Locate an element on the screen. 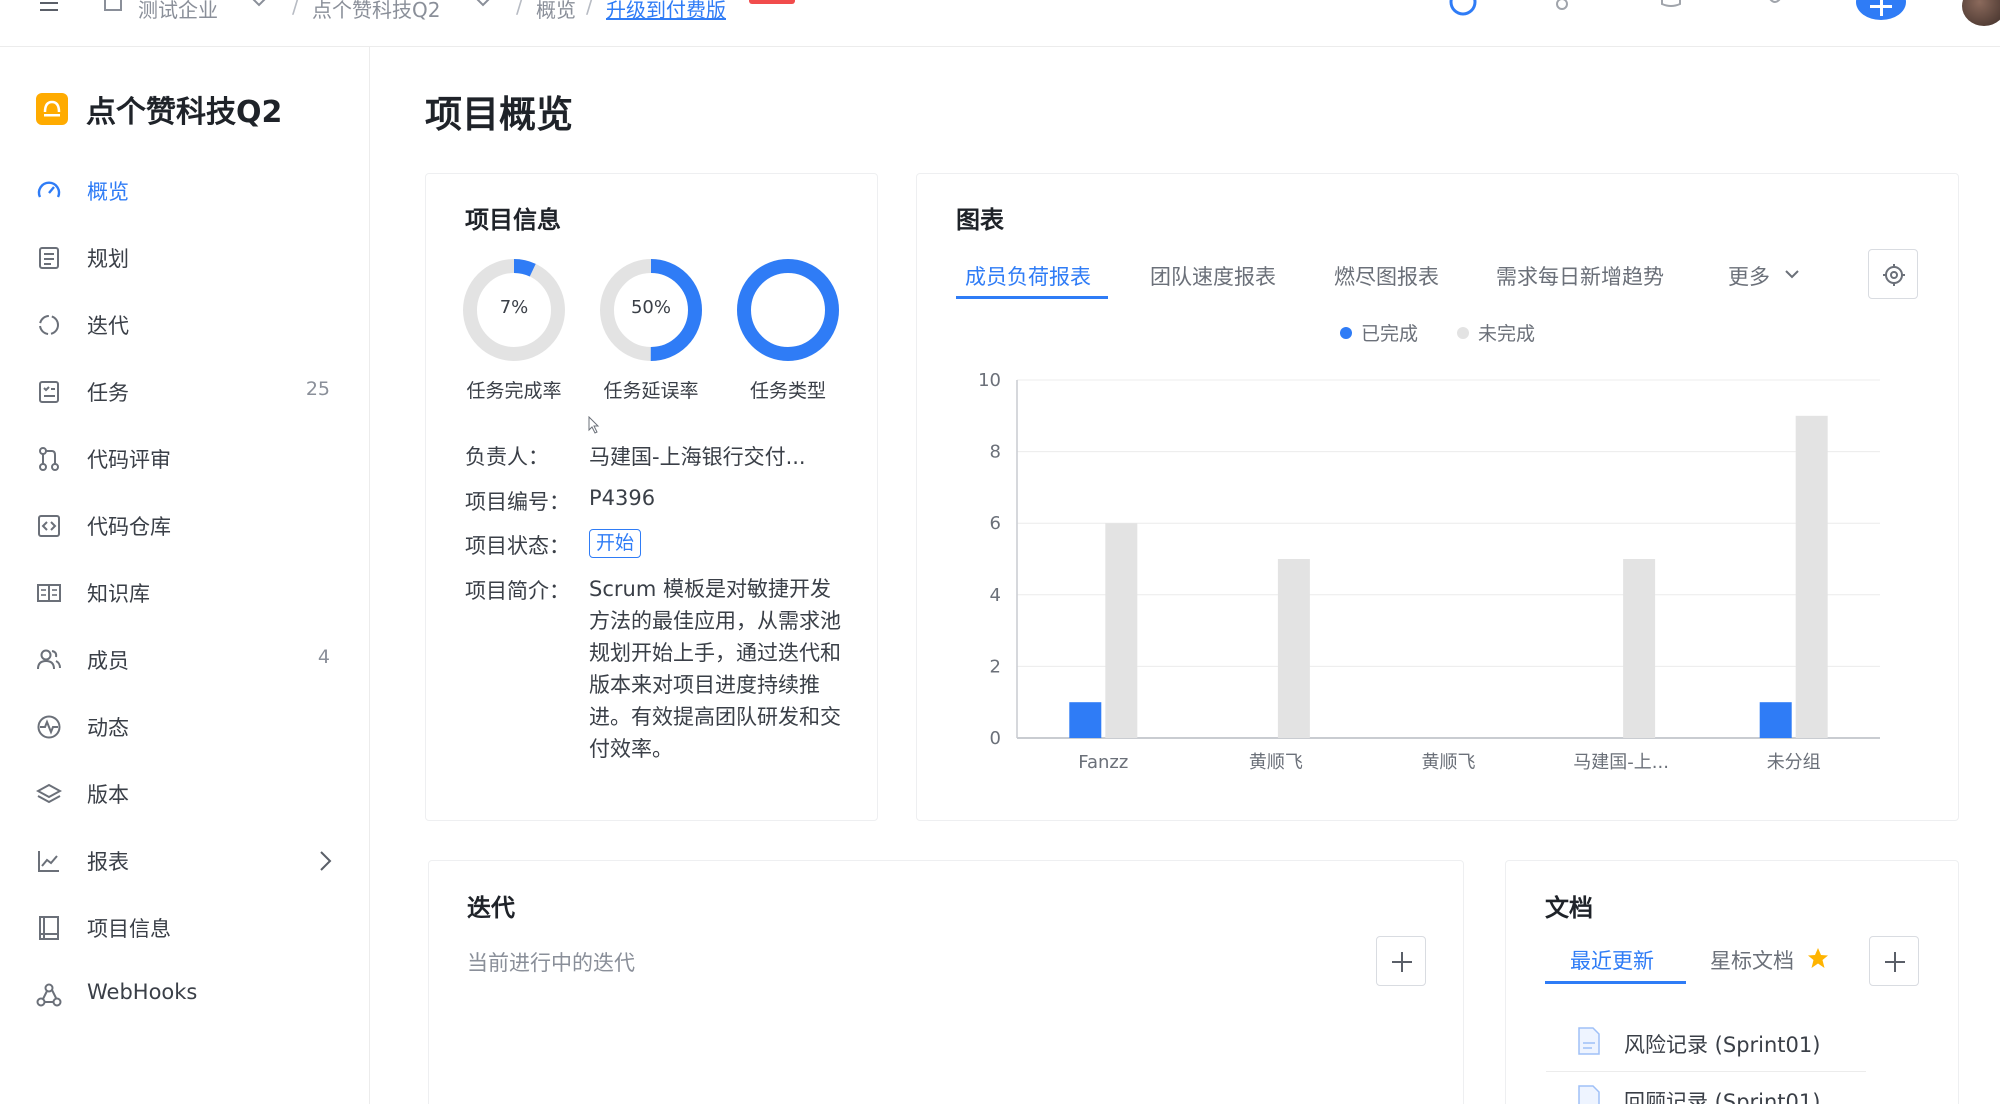  legend-incomplete-label: 未完成 is located at coordinates (1506, 332).